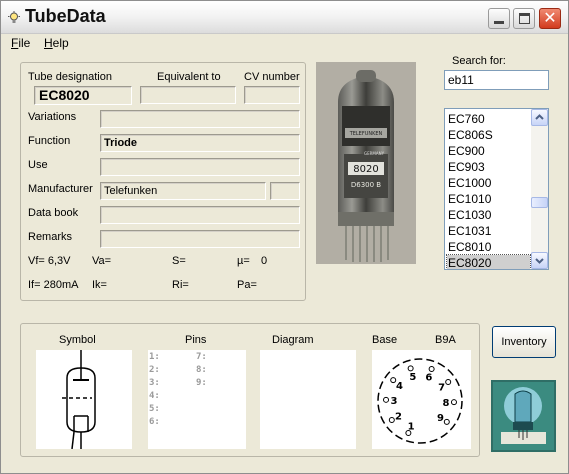  What do you see at coordinates (154, 383) in the screenshot?
I see `pin-row: 3:` at bounding box center [154, 383].